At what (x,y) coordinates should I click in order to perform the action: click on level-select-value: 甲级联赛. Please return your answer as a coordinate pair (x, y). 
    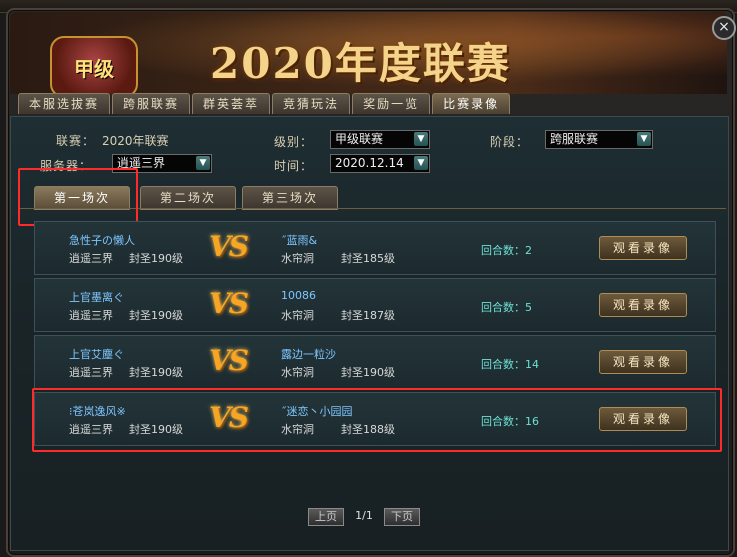
    Looking at the image, I should click on (359, 139).